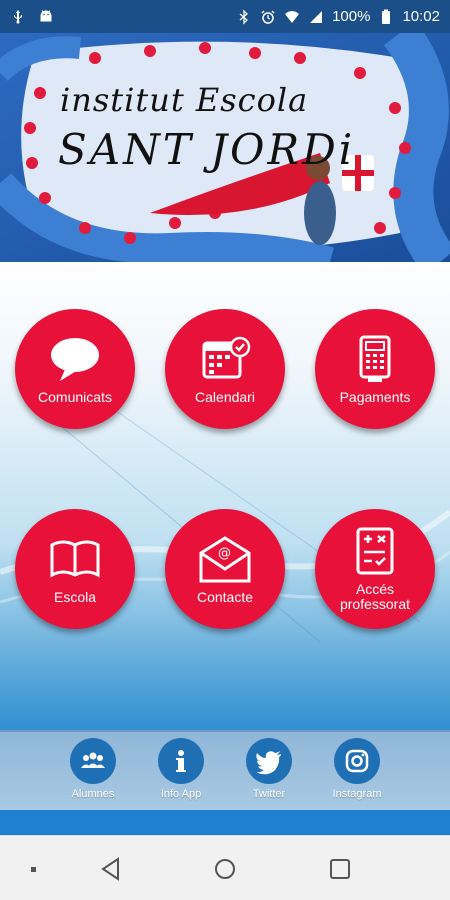  What do you see at coordinates (33, 869) in the screenshot?
I see `menu-dot-icon` at bounding box center [33, 869].